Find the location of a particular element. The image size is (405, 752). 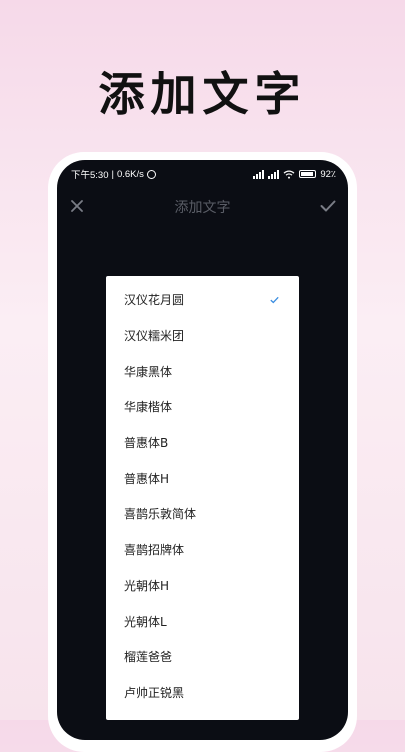

font-option-label: 光朝体L is located at coordinates (145, 621).